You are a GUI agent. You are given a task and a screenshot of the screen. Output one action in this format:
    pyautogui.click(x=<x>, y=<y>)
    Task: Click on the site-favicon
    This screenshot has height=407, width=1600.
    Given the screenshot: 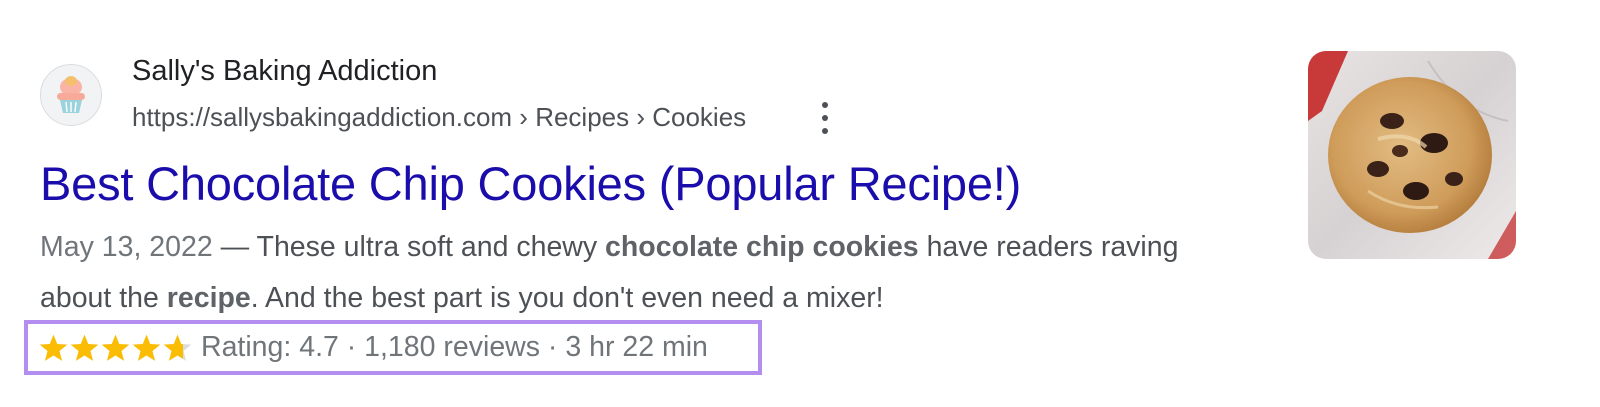 What is the action you would take?
    pyautogui.click(x=71, y=95)
    